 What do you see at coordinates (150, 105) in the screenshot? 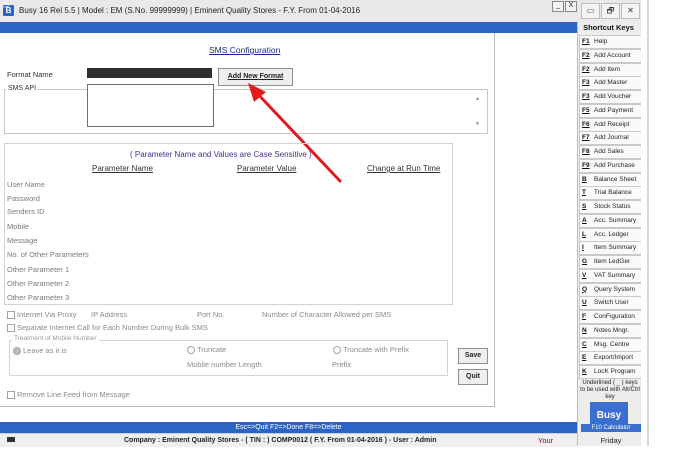
I see `format-name-dropdown` at bounding box center [150, 105].